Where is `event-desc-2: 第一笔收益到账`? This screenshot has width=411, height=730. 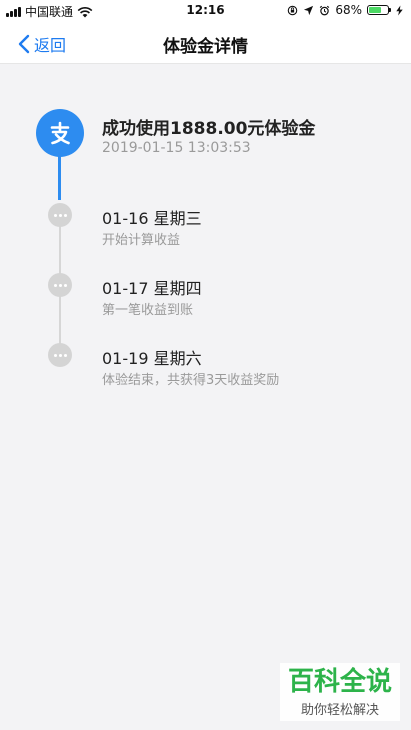 event-desc-2: 第一笔收益到账 is located at coordinates (148, 310).